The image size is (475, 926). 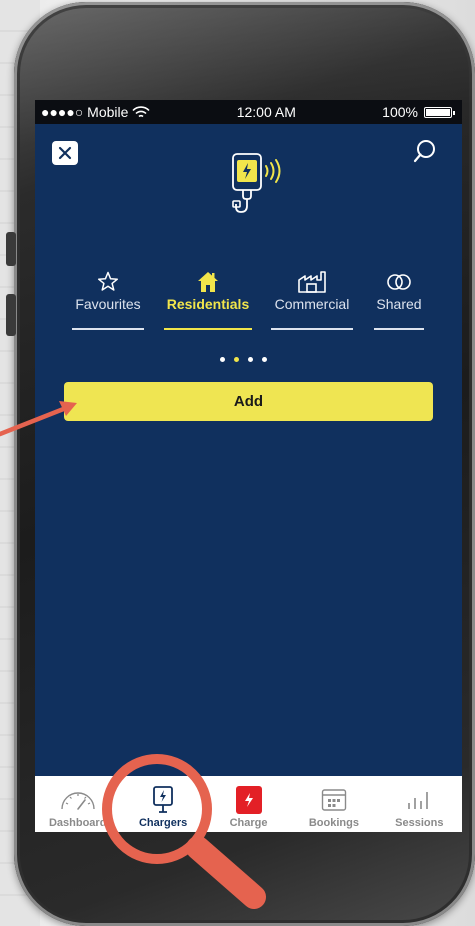 What do you see at coordinates (334, 800) in the screenshot?
I see `calendar-icon` at bounding box center [334, 800].